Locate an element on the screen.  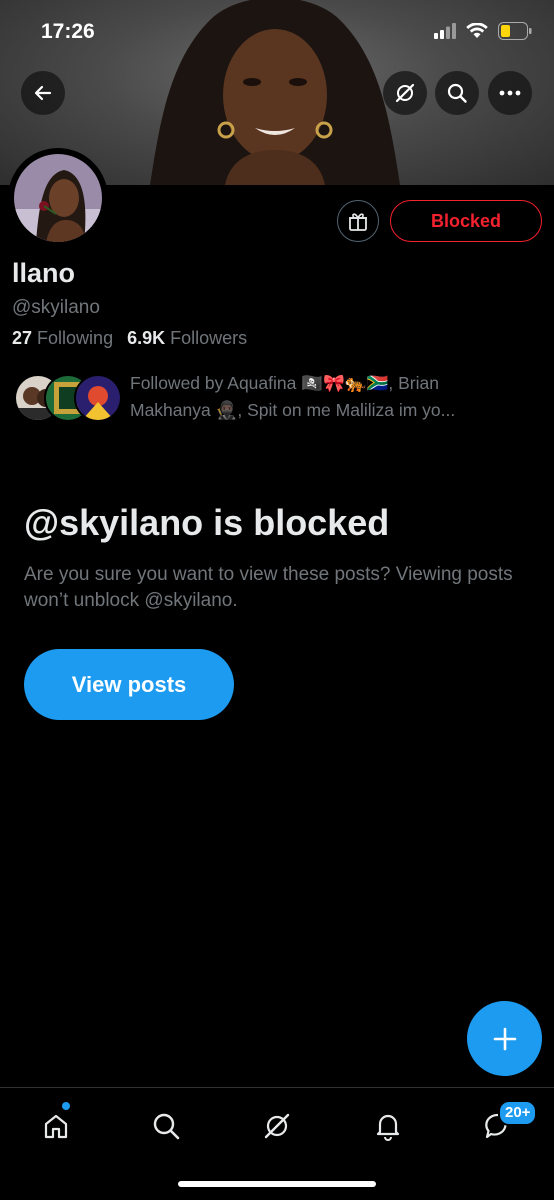
search-button is located at coordinates (457, 93).